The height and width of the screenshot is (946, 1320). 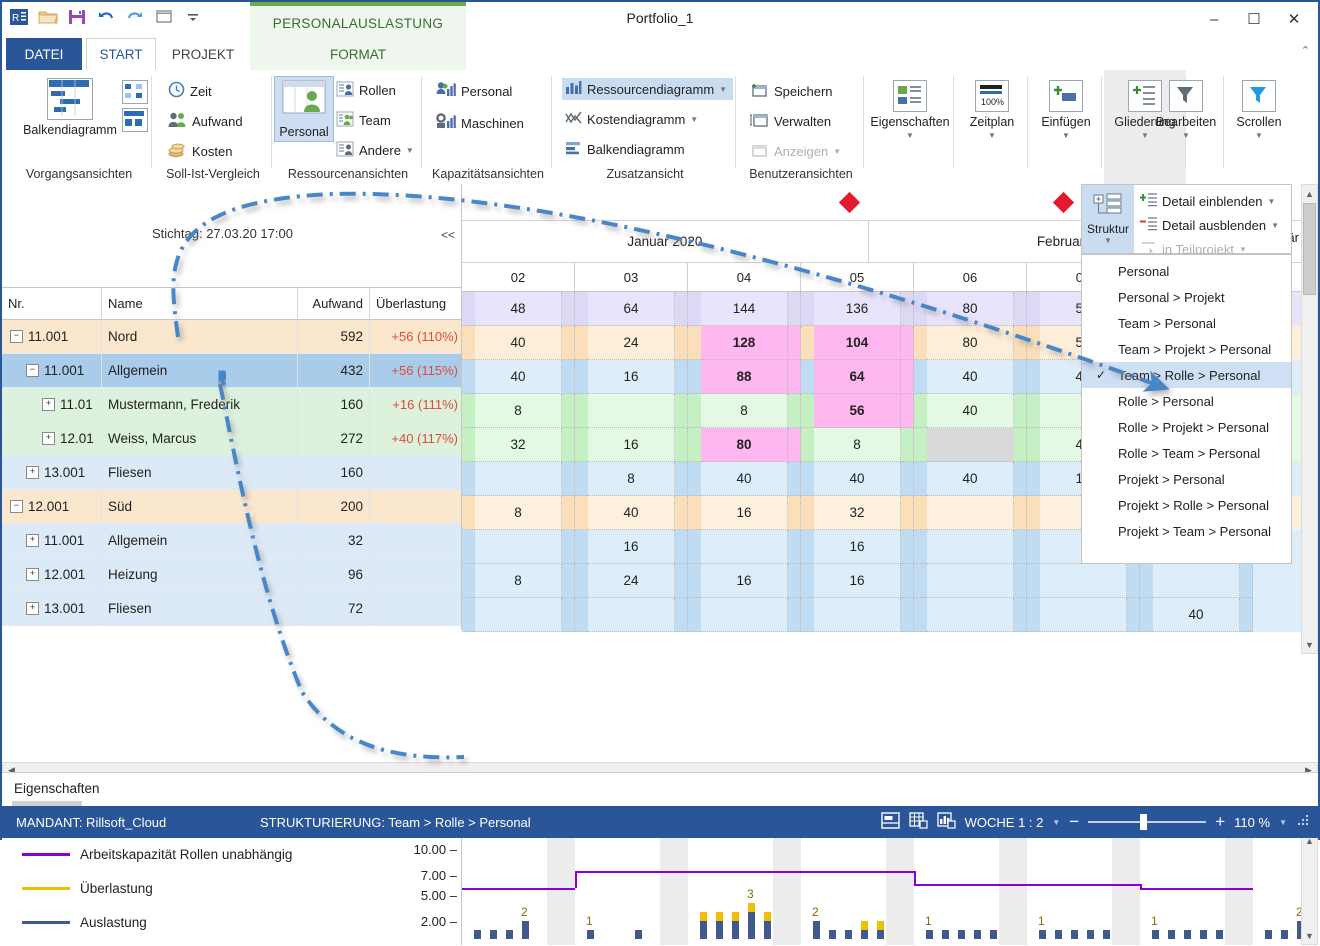 What do you see at coordinates (882, 888) in the screenshot?
I see `chart-plot-area: 21321112` at bounding box center [882, 888].